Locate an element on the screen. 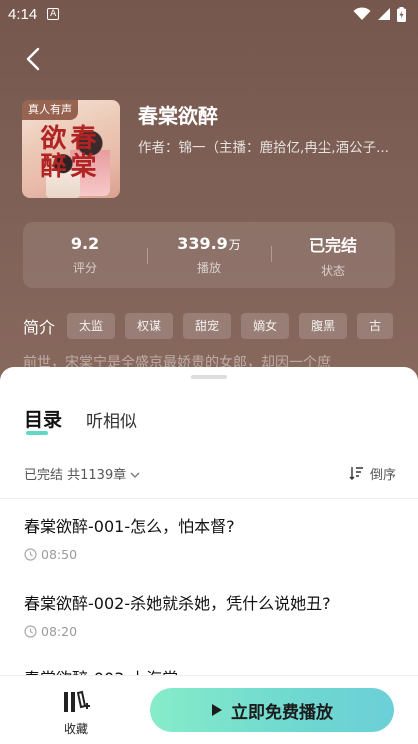 Image resolution: width=418 pixels, height=744 pixels. stat-label: 状态 is located at coordinates (332, 270).